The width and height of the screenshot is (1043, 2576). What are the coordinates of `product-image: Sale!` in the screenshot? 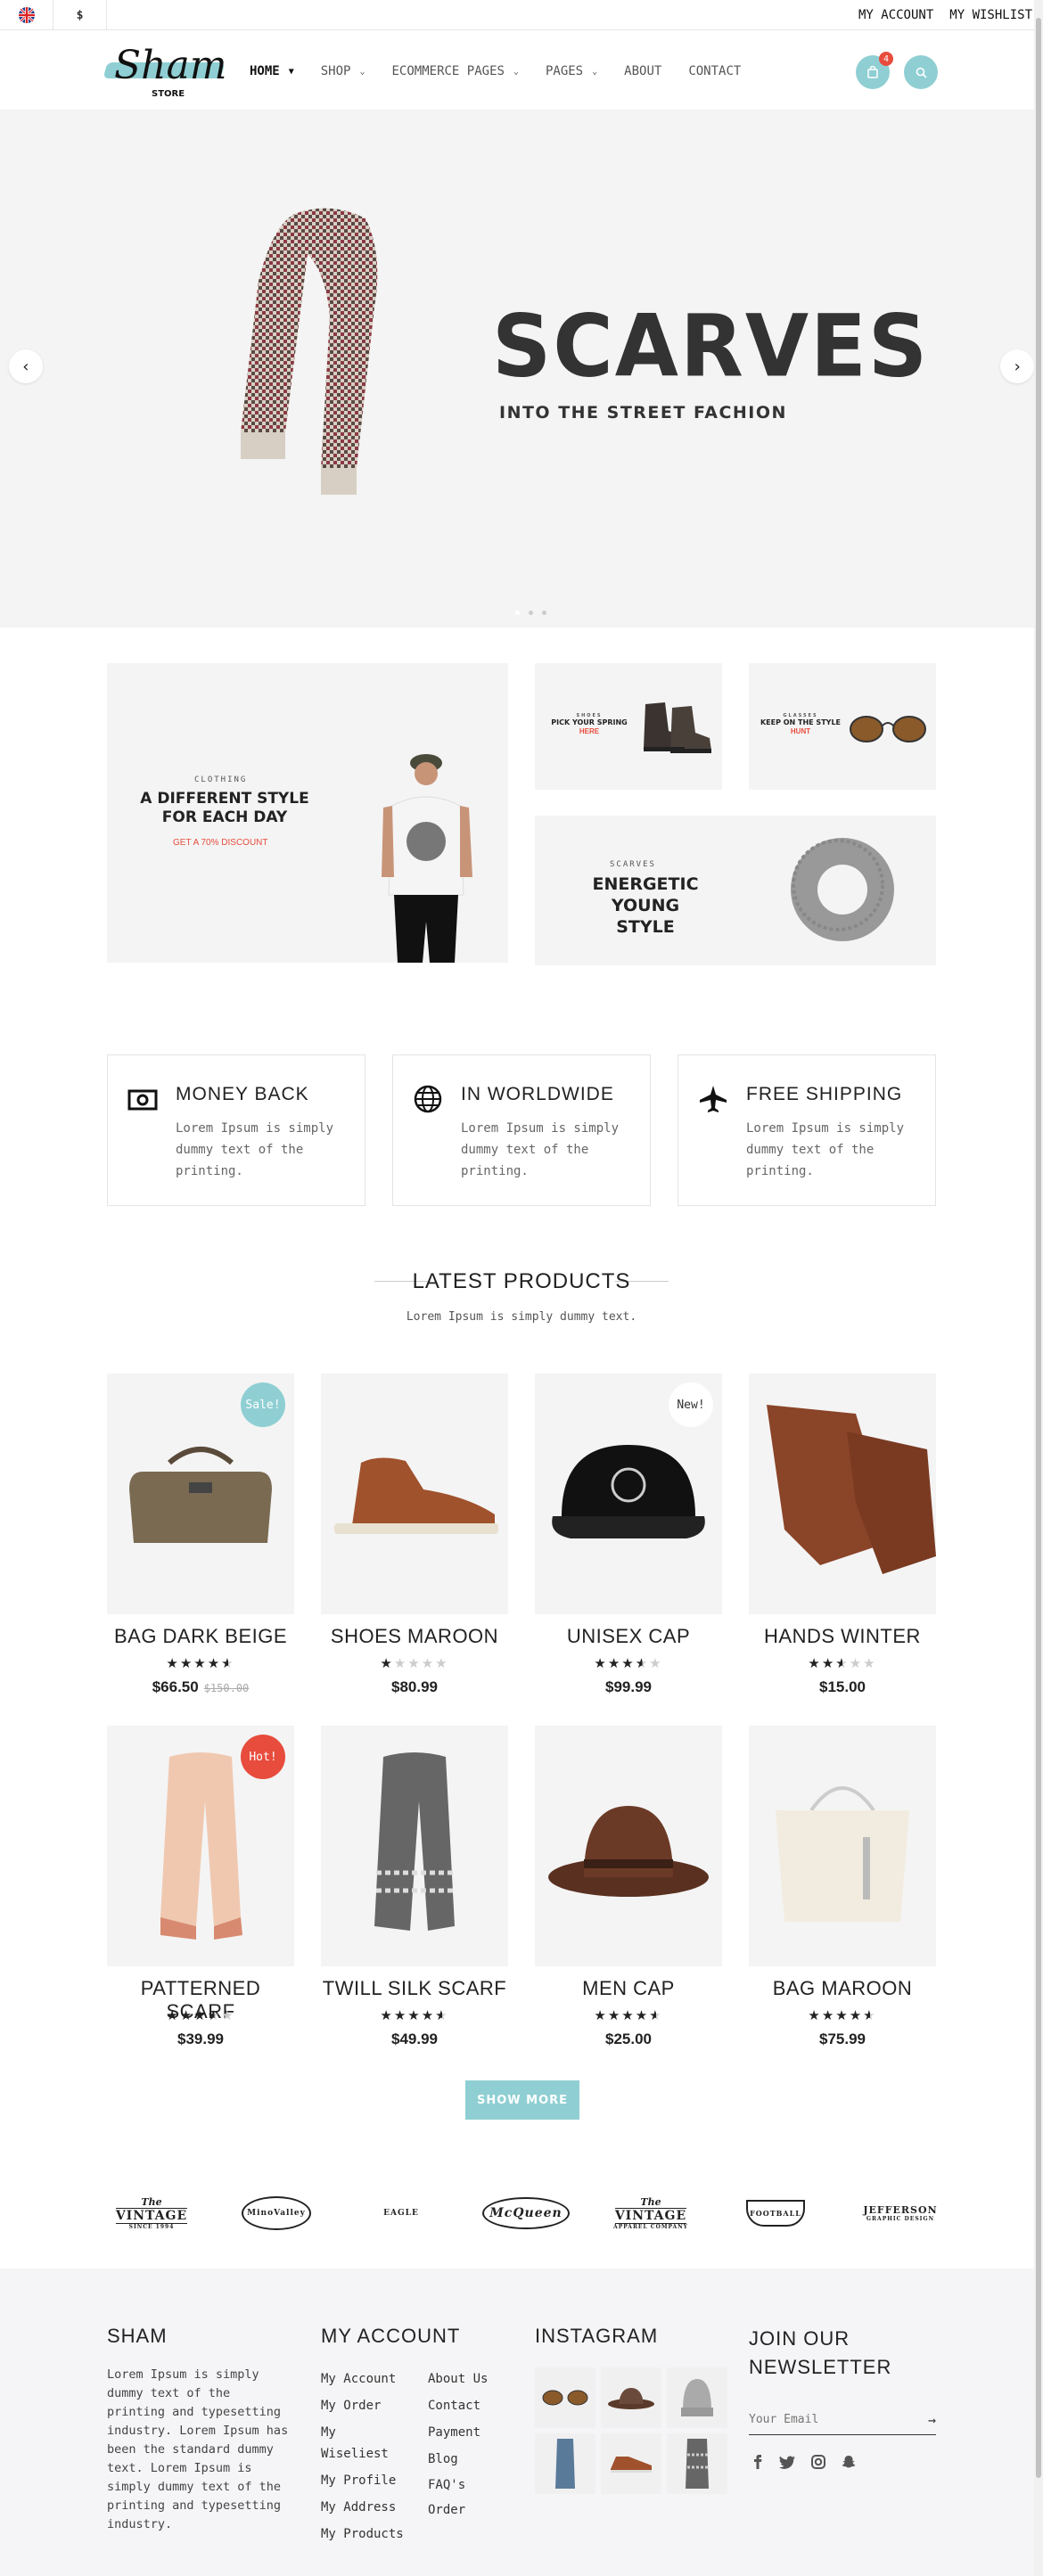 It's located at (201, 1494).